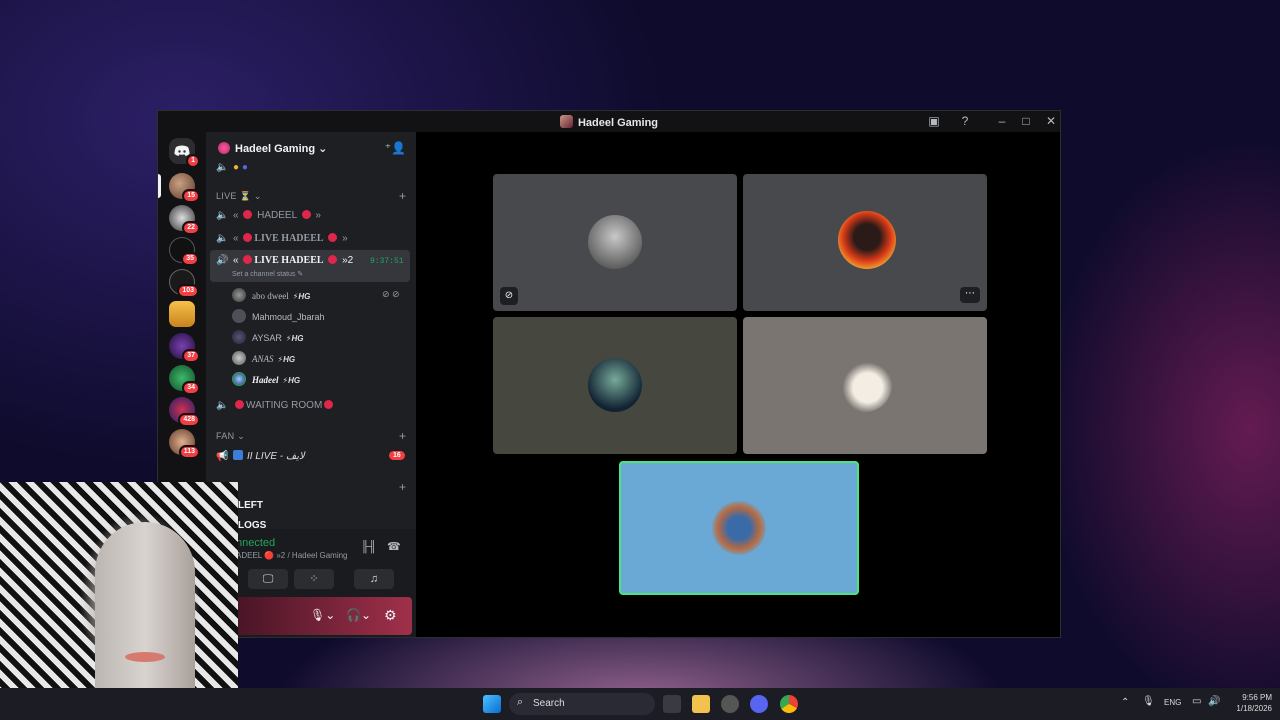  Describe the element at coordinates (374, 579) in the screenshot. I see `soundboard-button: ♫` at that location.